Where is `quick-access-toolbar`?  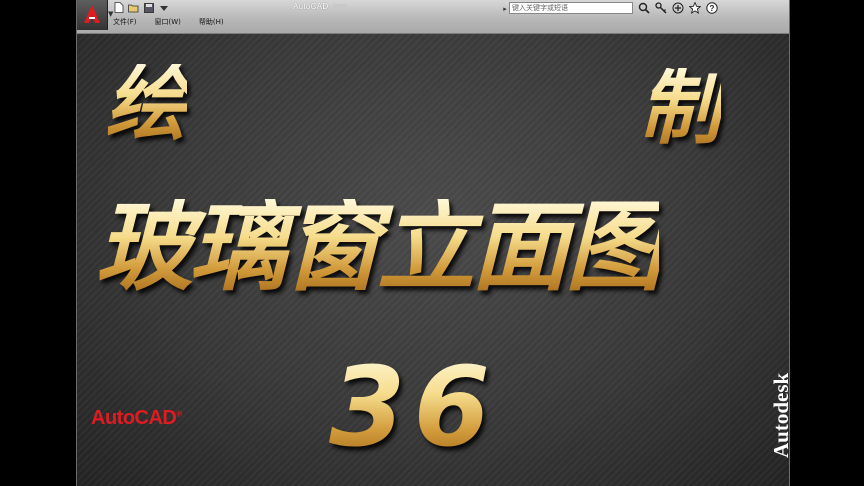
quick-access-toolbar is located at coordinates (141, 9).